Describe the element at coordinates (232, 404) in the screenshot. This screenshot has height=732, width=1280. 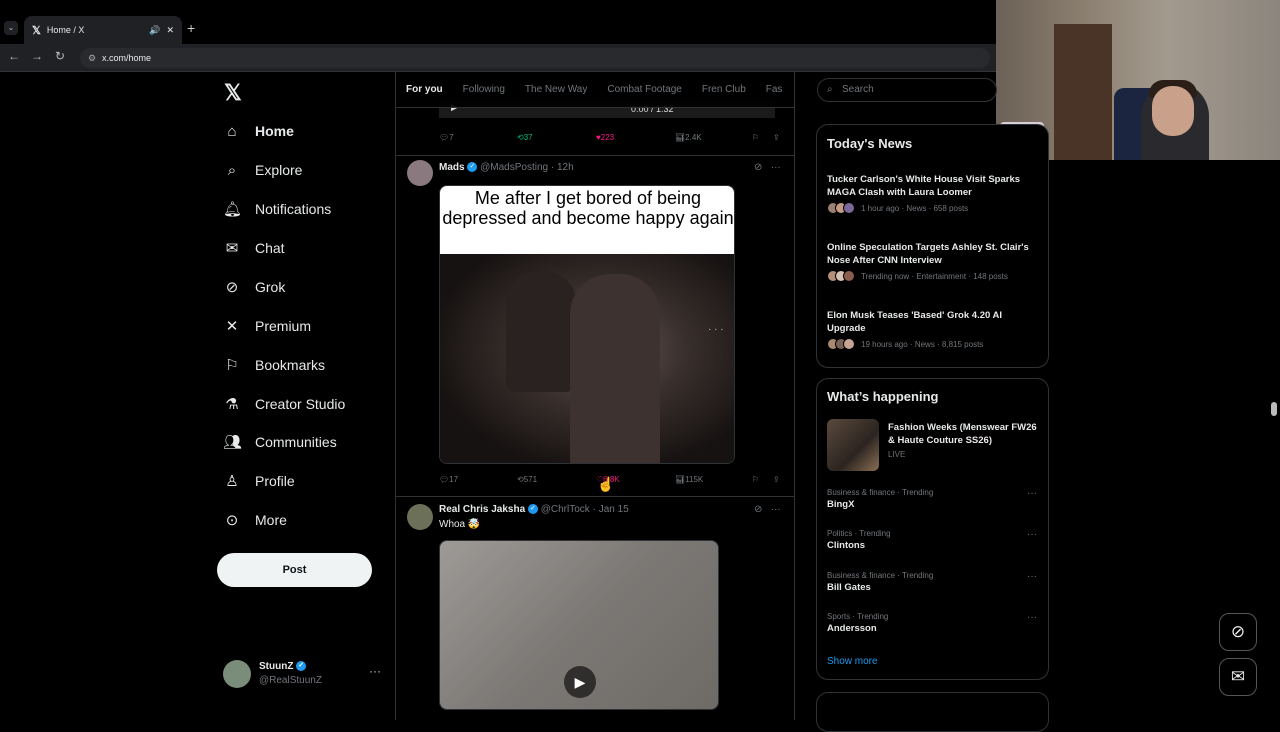
I see `flask-icon: ⚗` at that location.